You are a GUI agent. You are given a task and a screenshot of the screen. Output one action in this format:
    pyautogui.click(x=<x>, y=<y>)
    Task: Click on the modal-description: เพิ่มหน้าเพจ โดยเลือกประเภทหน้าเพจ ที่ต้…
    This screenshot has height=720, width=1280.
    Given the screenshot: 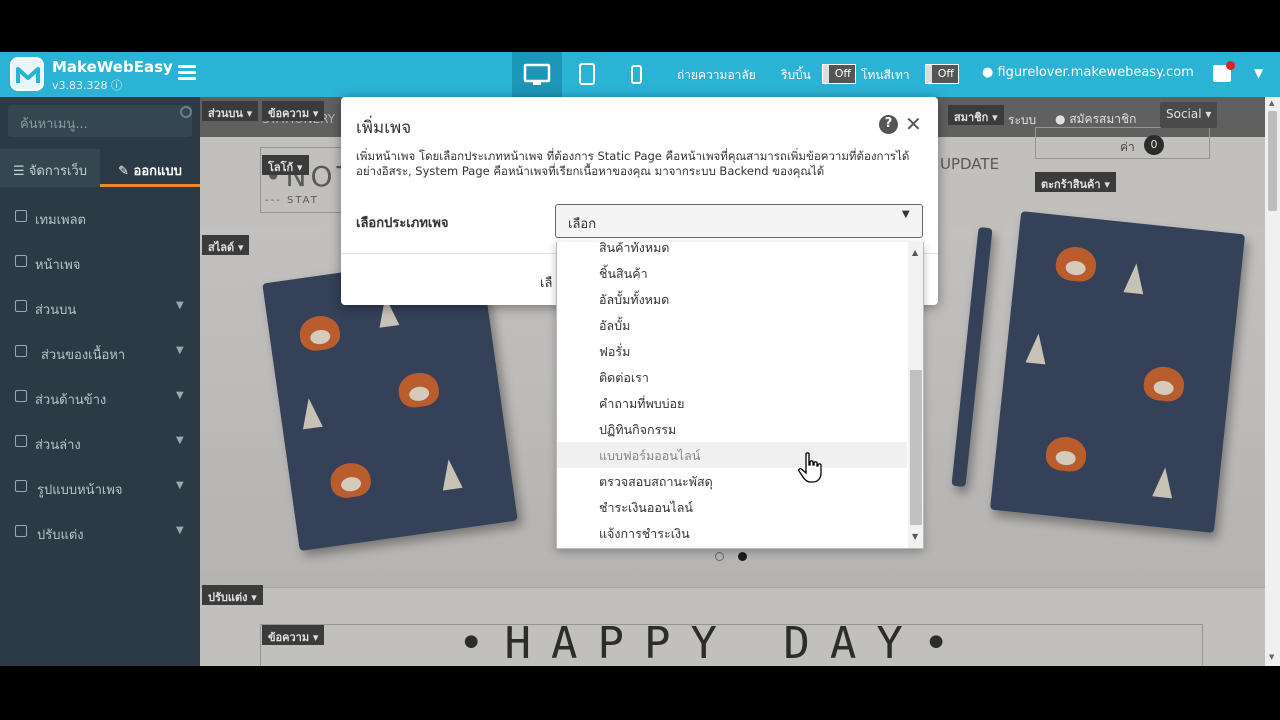 What is the action you would take?
    pyautogui.click(x=633, y=163)
    